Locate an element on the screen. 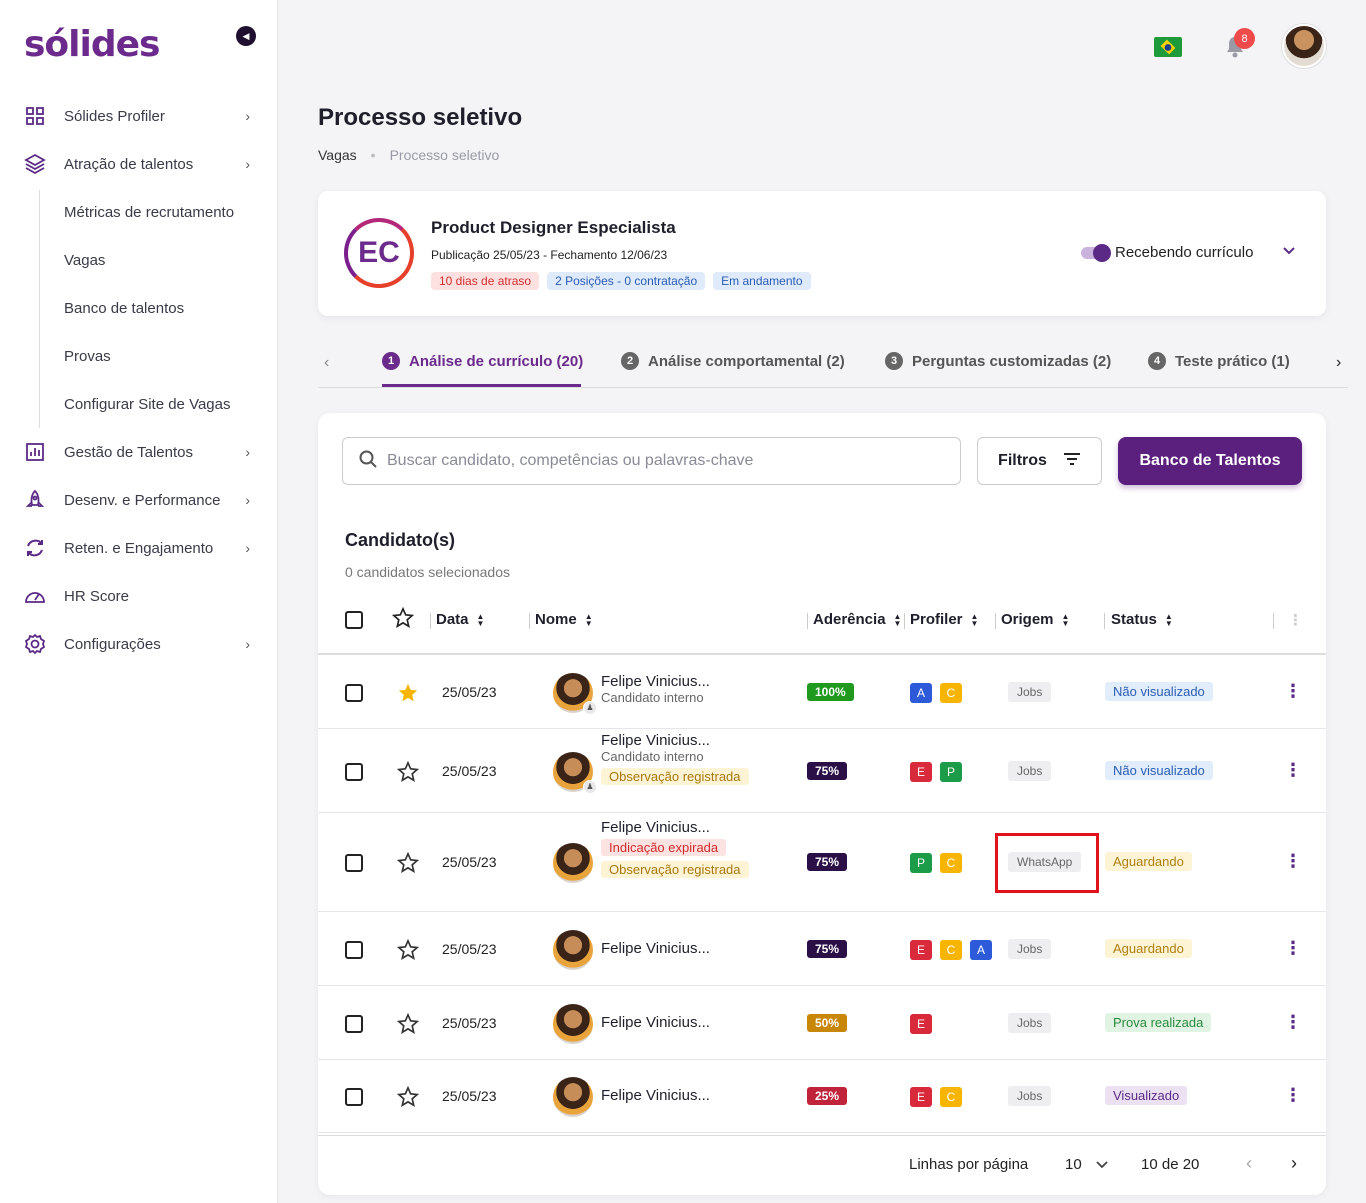  tab-number: 4 is located at coordinates (1157, 361).